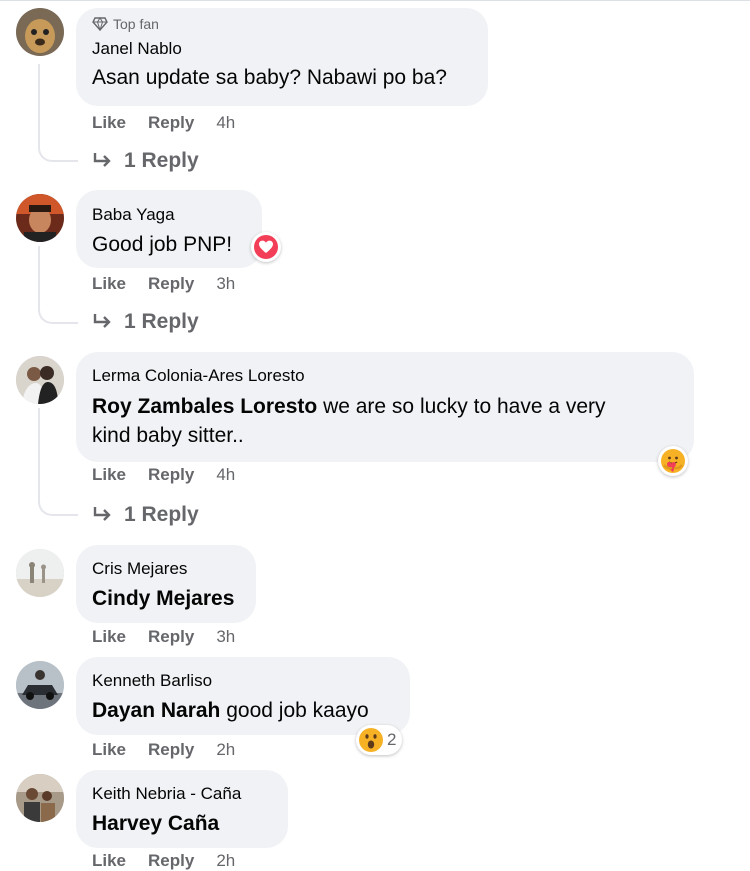 This screenshot has height=871, width=750. I want to click on comment-text-body: kind baby sitter.., so click(168, 435).